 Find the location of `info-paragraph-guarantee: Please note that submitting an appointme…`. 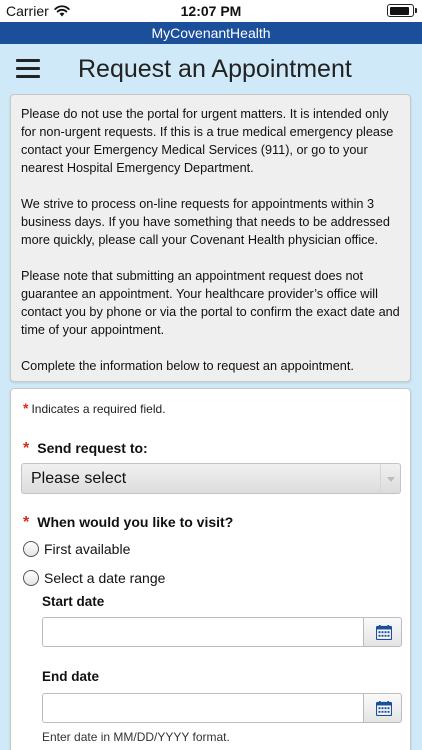

info-paragraph-guarantee: Please note that submitting an appointme… is located at coordinates (210, 303).